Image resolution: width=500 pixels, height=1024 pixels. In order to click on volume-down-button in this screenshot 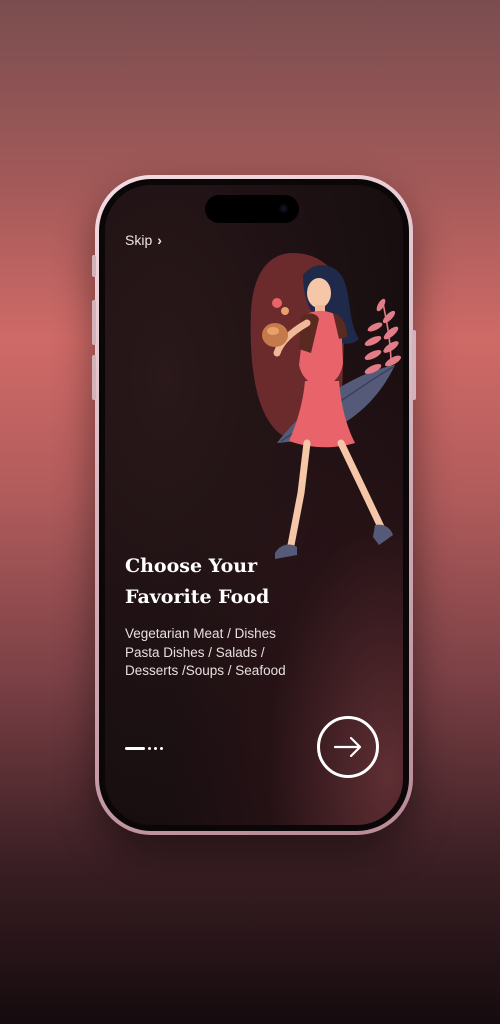, I will do `click(94, 377)`.